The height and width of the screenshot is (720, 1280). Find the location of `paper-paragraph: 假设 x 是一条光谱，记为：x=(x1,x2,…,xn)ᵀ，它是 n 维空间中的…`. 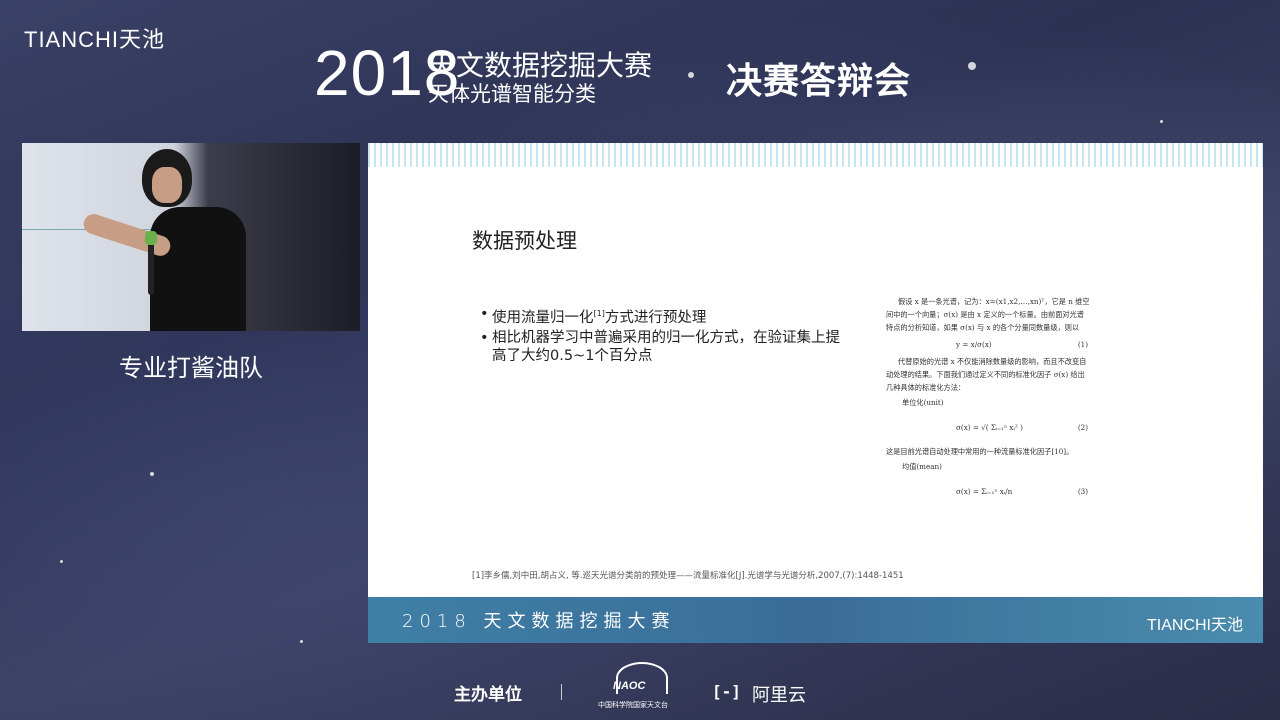

paper-paragraph: 假设 x 是一条光谱，记为：x=(x1,x2,…,xn)ᵀ，它是 n 维空间中的… is located at coordinates (988, 314).